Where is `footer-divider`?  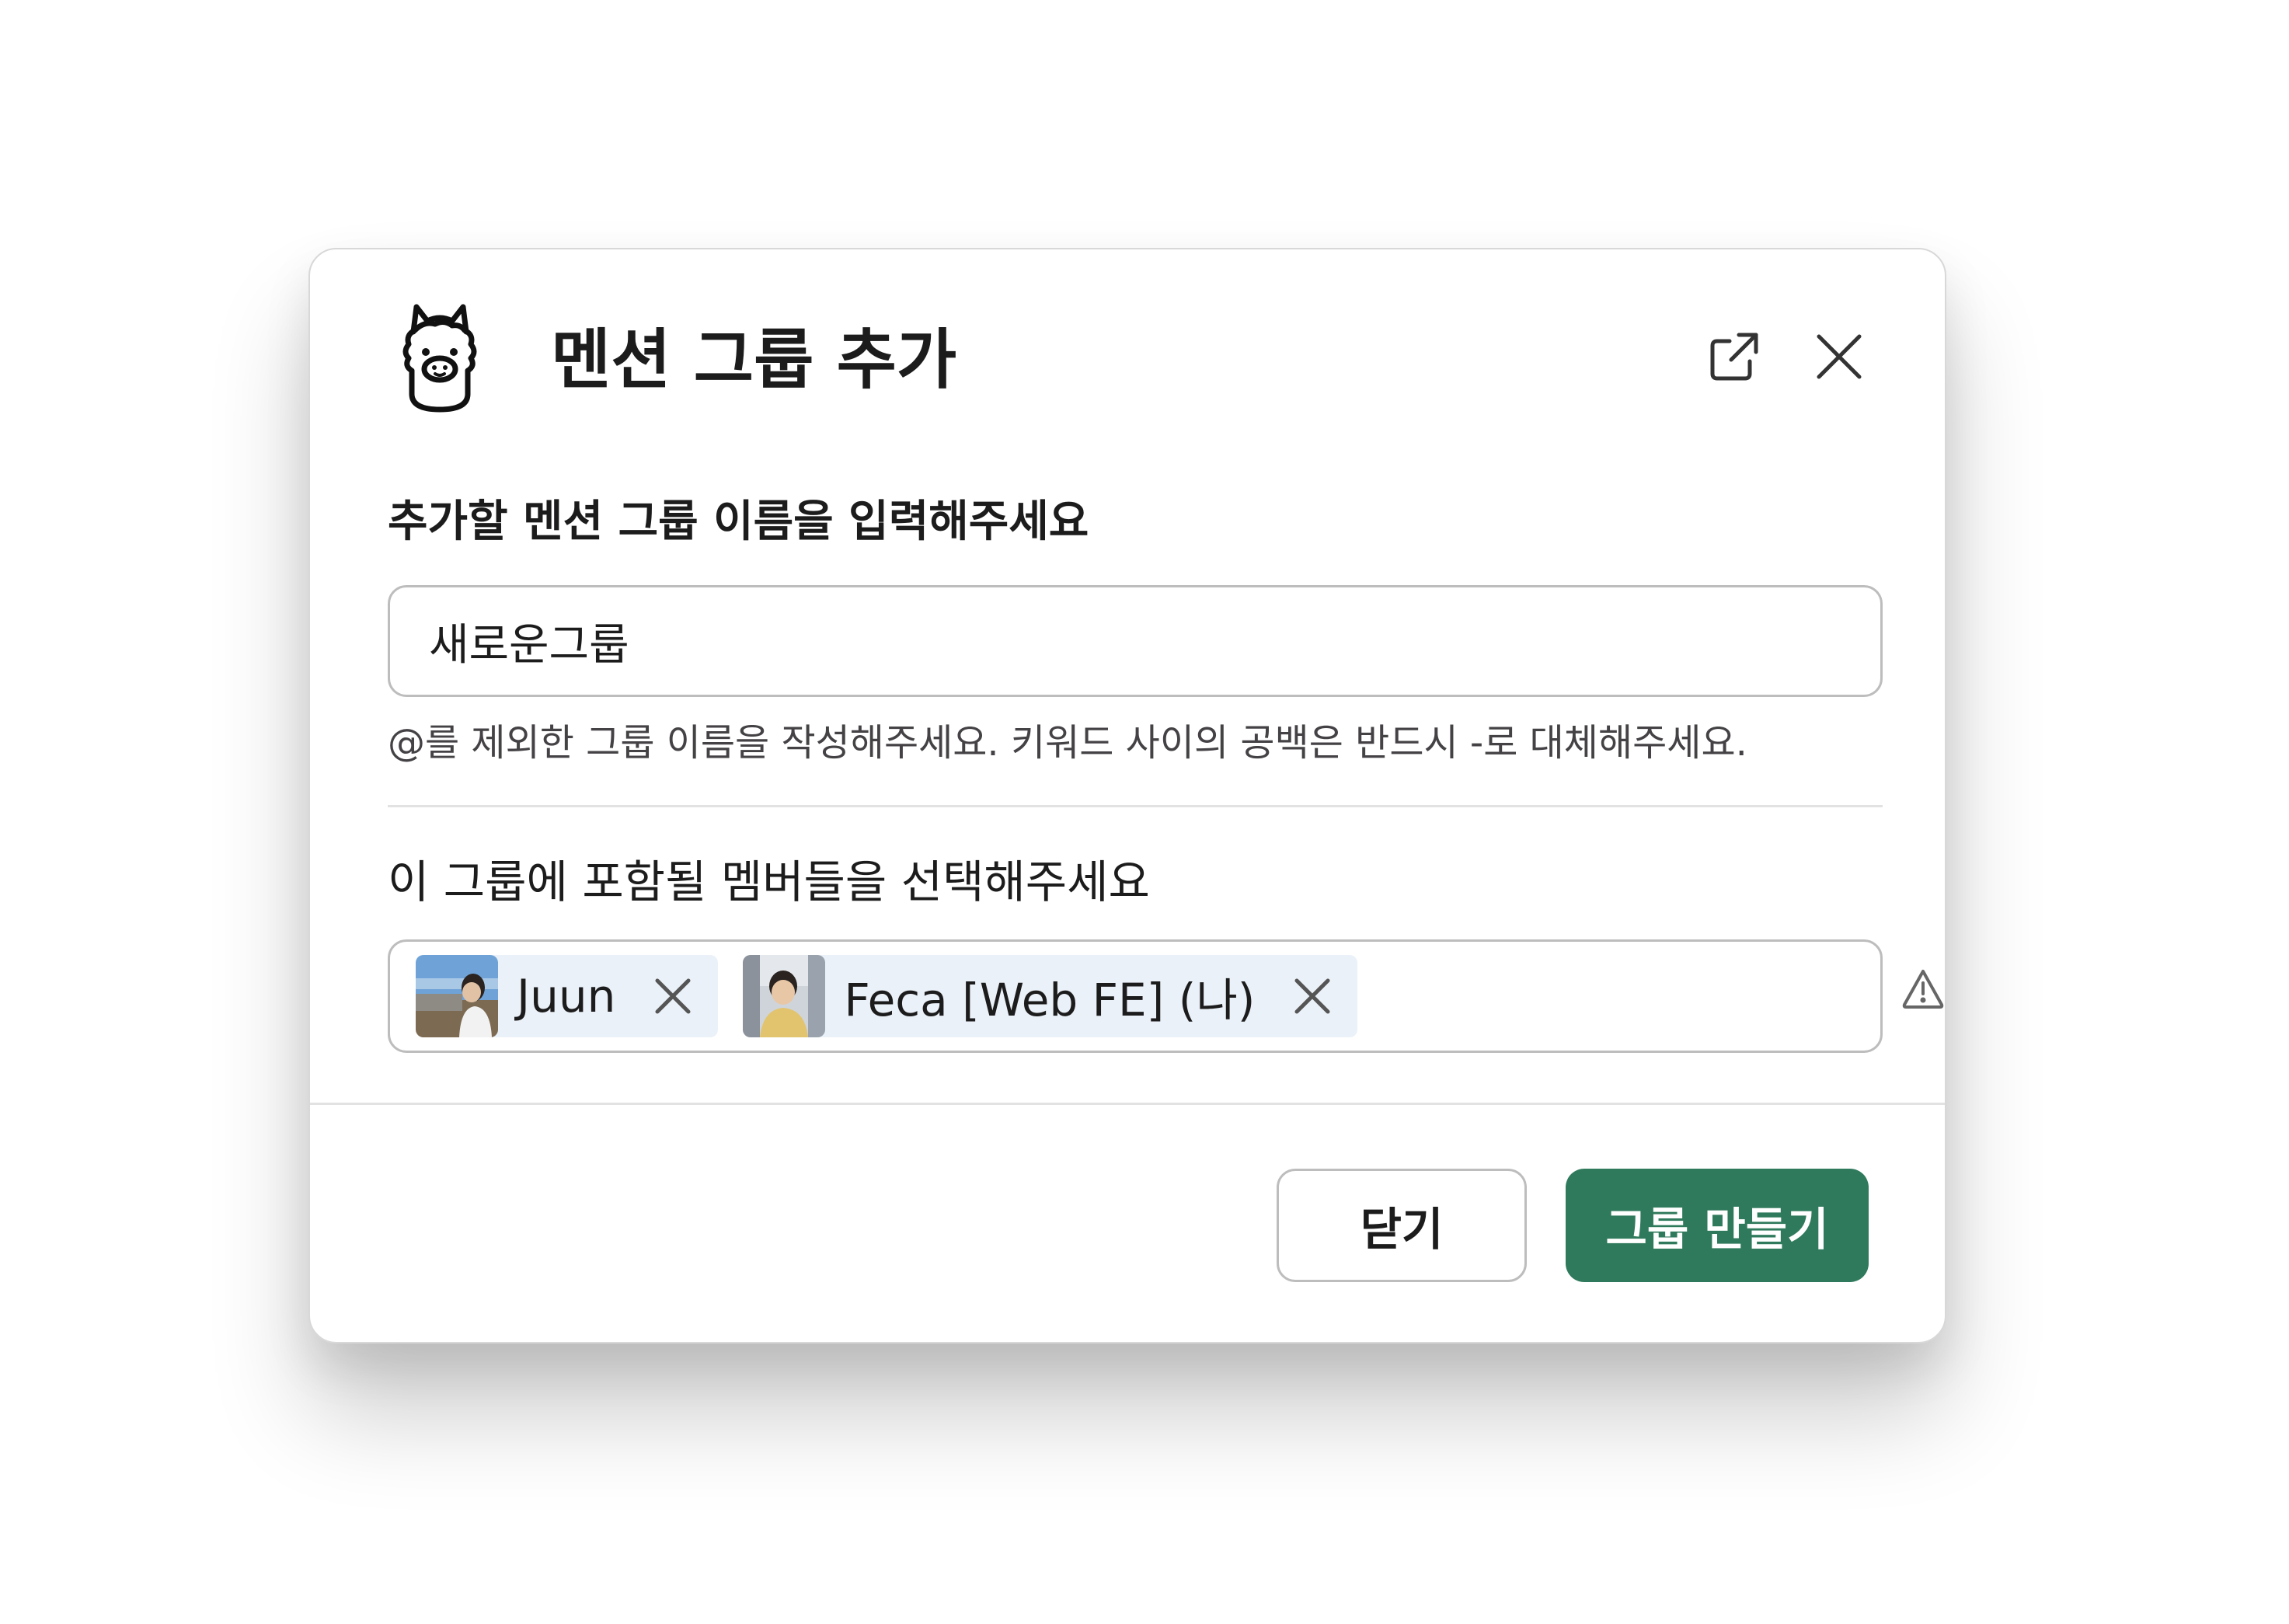 footer-divider is located at coordinates (1127, 1104).